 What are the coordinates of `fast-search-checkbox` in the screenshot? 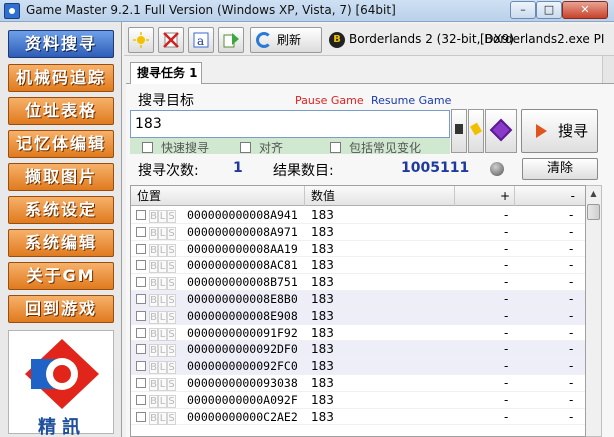 It's located at (147, 147).